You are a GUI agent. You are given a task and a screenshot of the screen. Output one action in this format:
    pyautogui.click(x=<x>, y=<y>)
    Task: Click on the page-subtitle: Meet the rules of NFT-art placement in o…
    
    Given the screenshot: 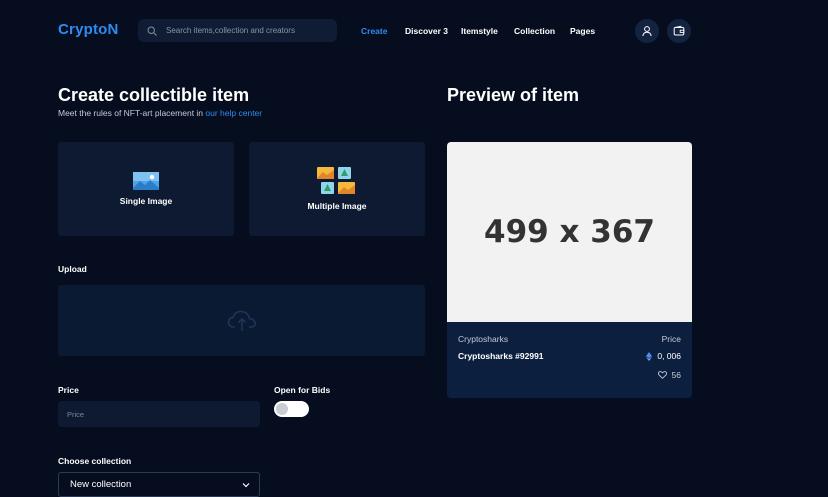 What is the action you would take?
    pyautogui.click(x=160, y=113)
    